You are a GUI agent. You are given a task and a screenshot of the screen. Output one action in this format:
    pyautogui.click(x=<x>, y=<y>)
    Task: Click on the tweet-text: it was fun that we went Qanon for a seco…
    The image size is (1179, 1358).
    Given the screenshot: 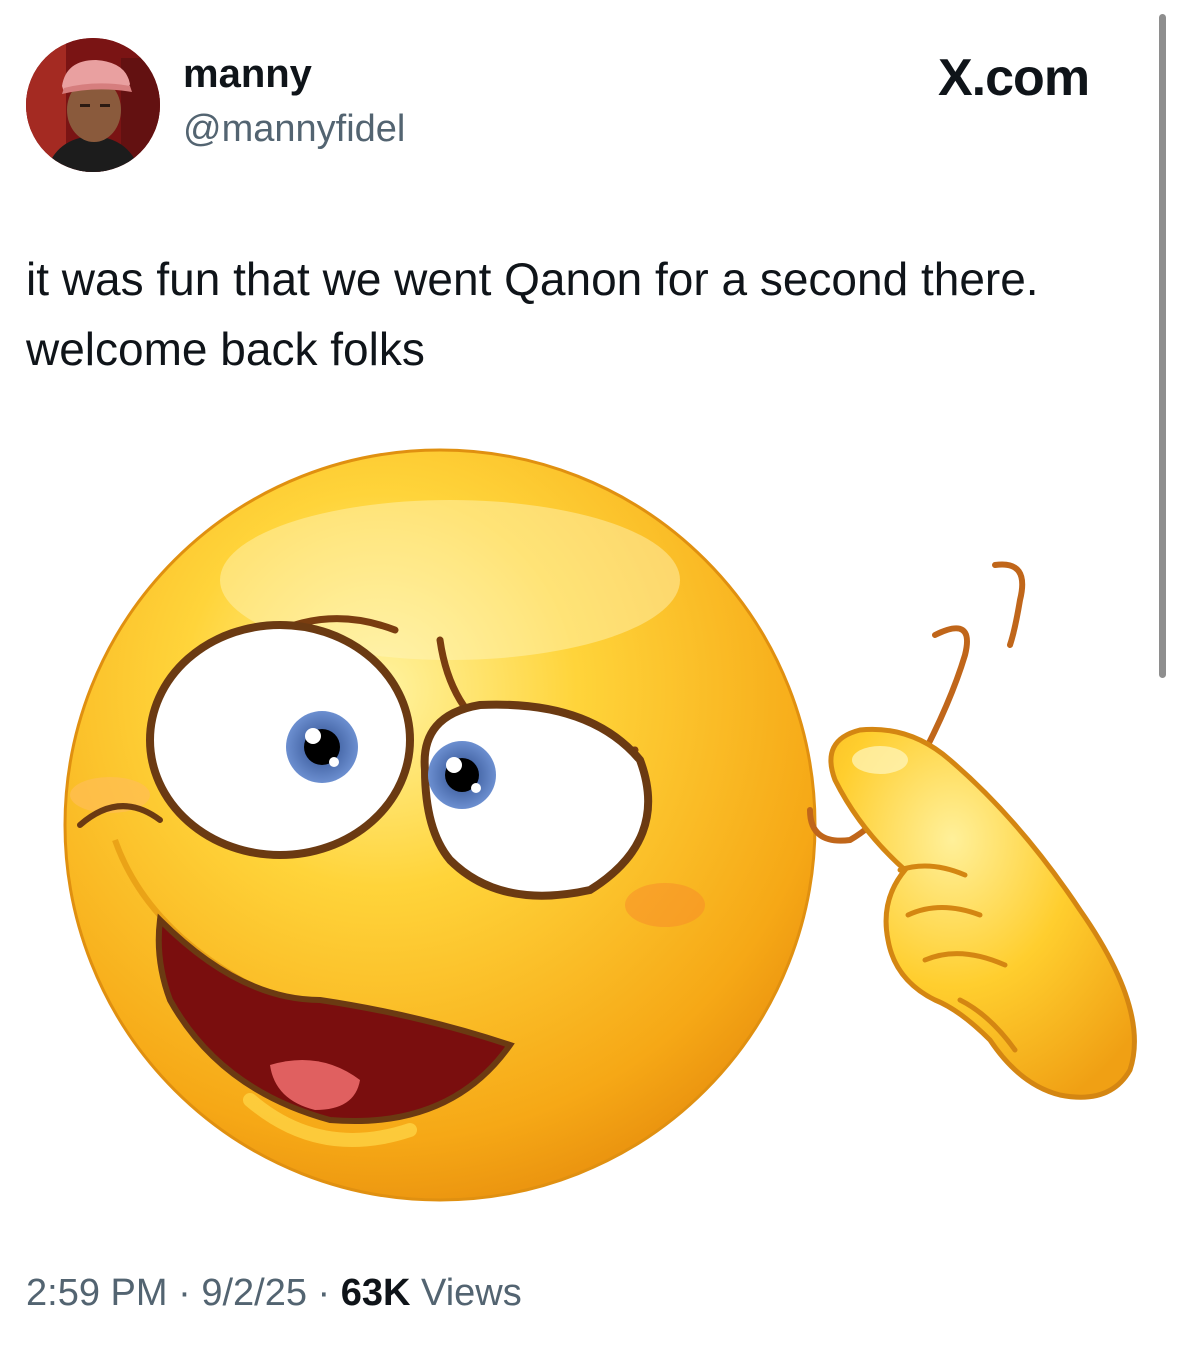 What is the action you would take?
    pyautogui.click(x=532, y=314)
    